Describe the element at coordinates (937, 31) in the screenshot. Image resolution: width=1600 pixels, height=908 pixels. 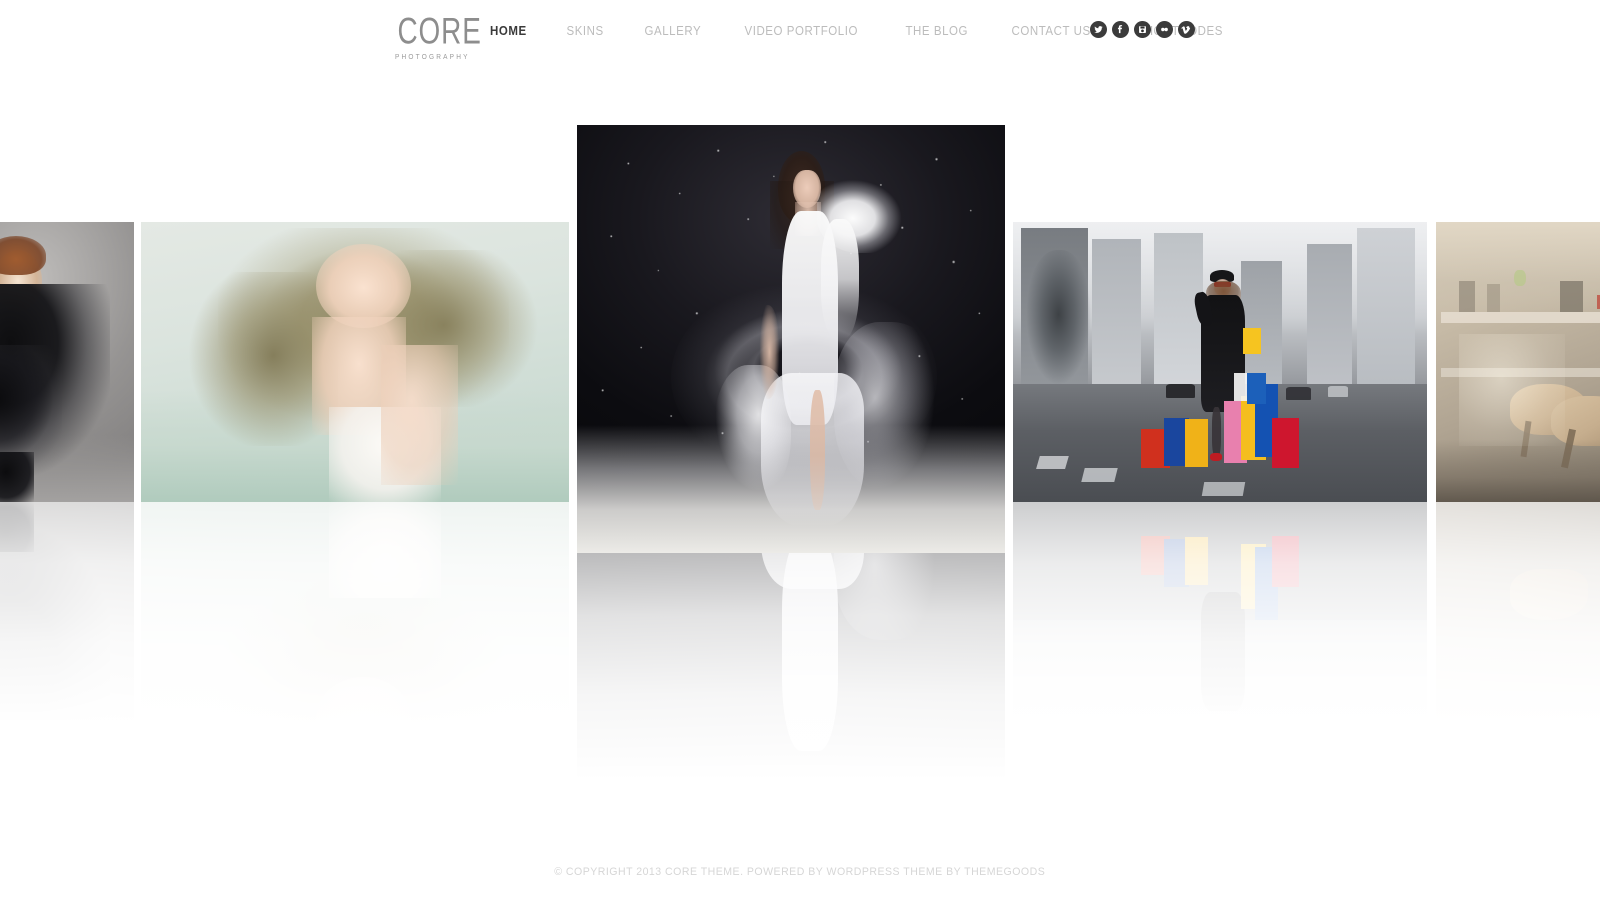
I see `nav-item-the-blog: THE BLOG` at that location.